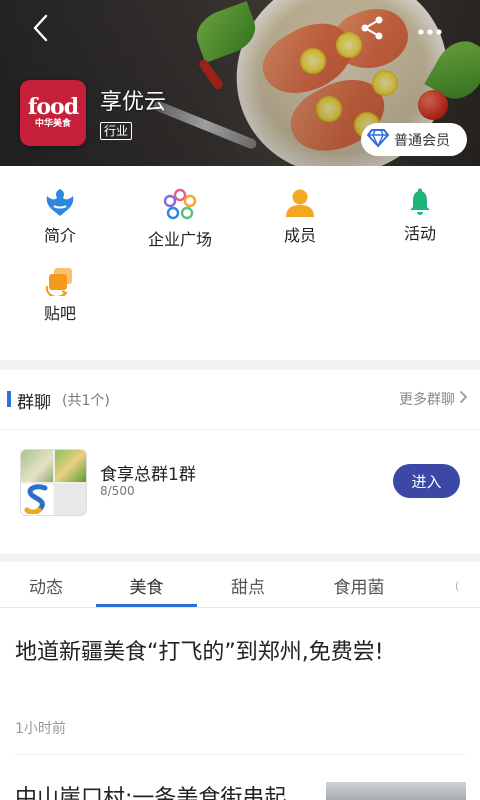 The height and width of the screenshot is (800, 480). What do you see at coordinates (179, 239) in the screenshot?
I see `feature-label: 企业广场` at bounding box center [179, 239].